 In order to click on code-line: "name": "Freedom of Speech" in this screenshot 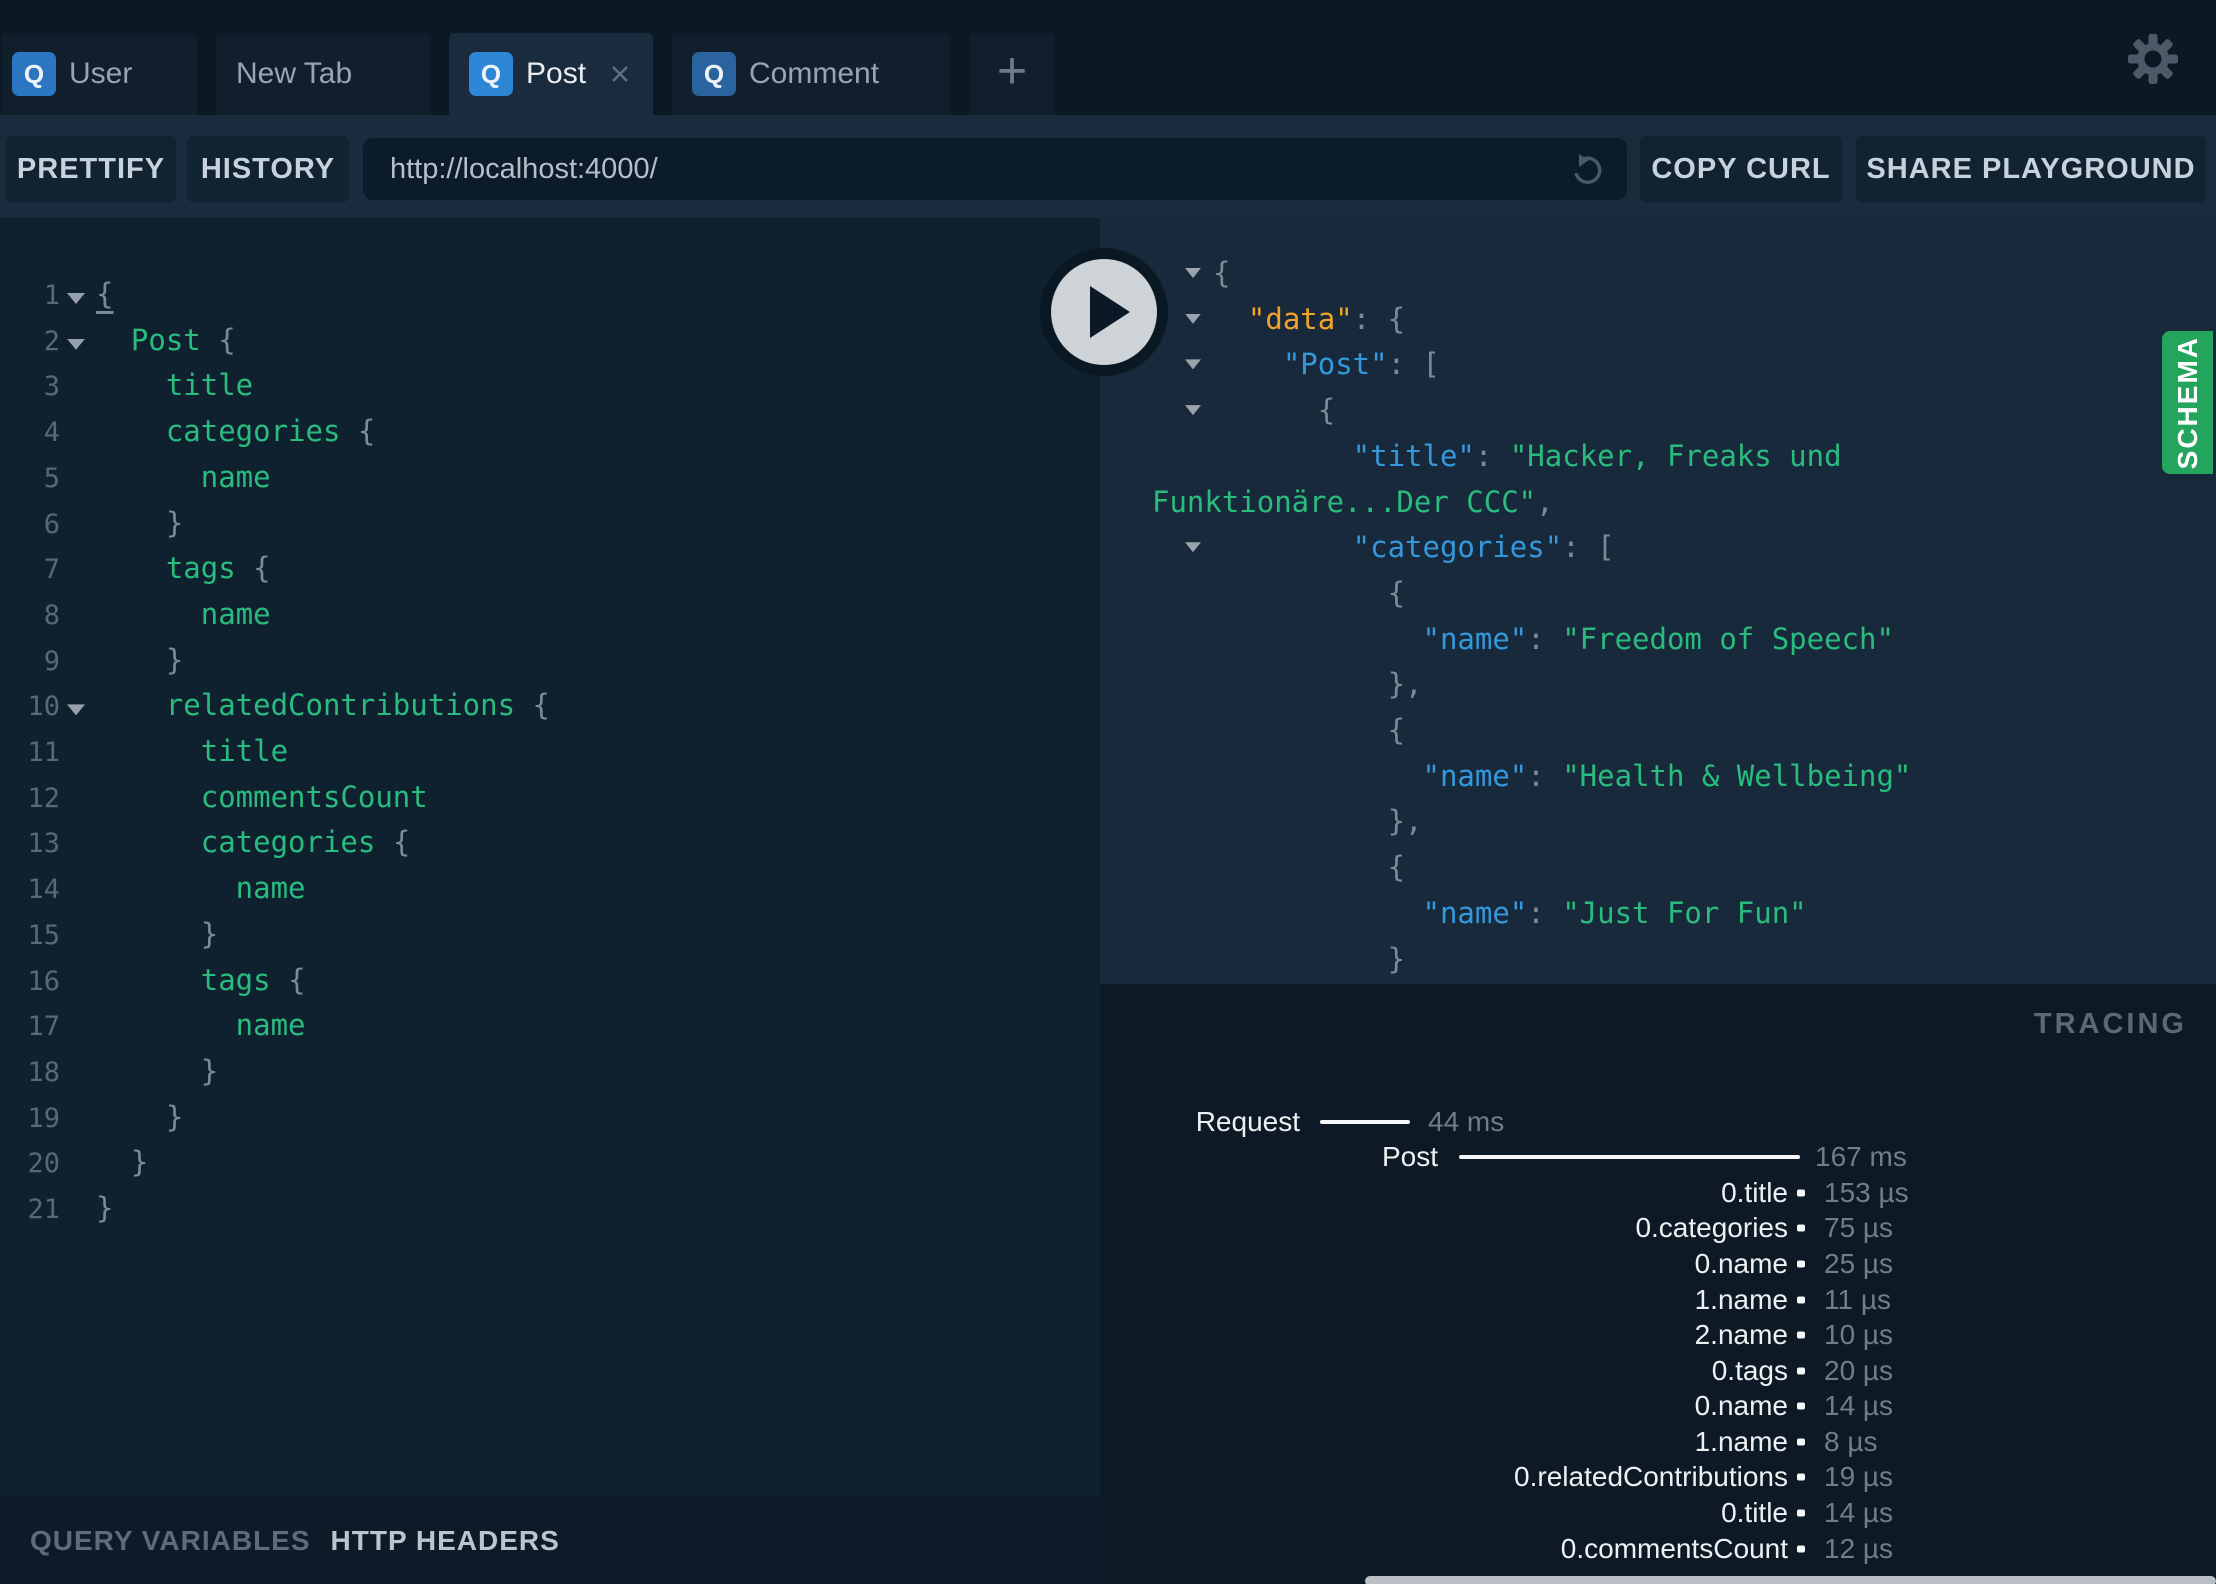, I will do `click(1553, 638)`.